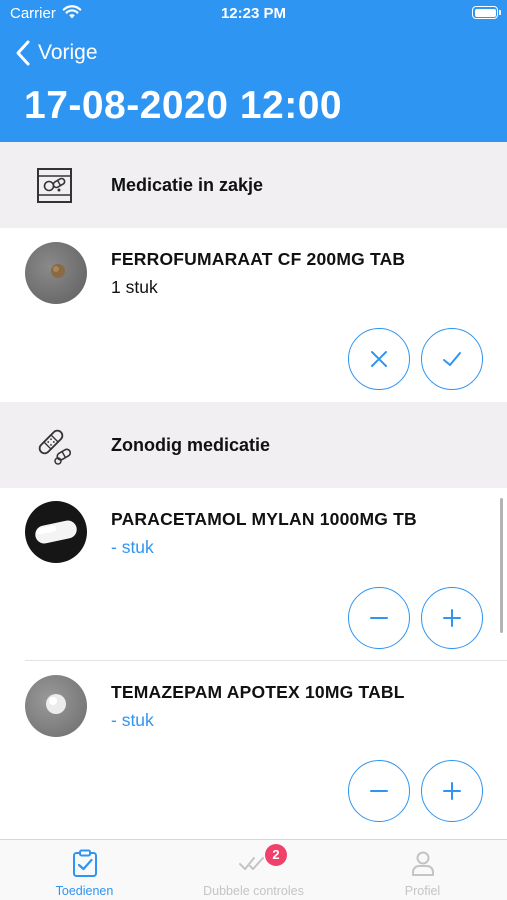  I want to click on tab-profiel: Profiel, so click(422, 870).